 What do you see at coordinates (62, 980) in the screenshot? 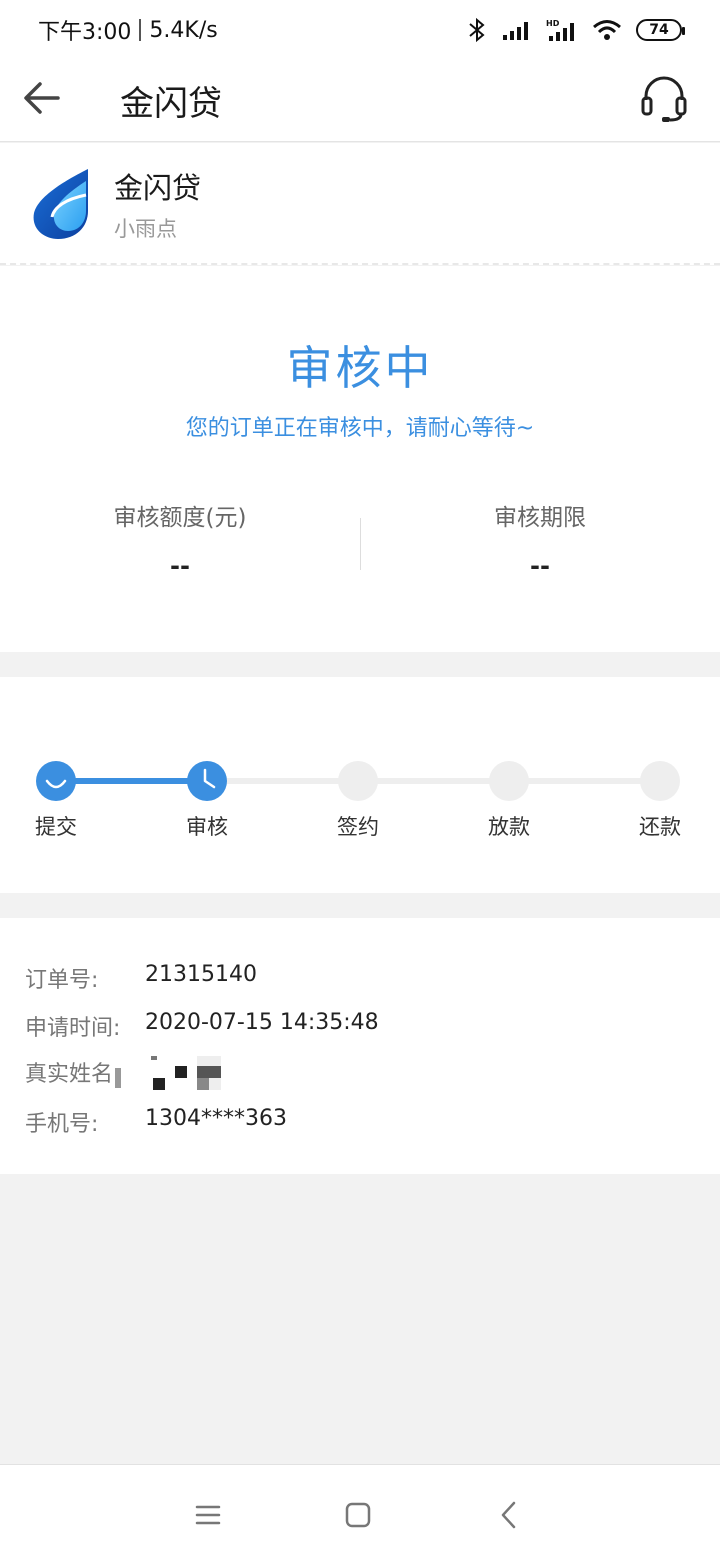
I see `order-number-label: 订单号:` at bounding box center [62, 980].